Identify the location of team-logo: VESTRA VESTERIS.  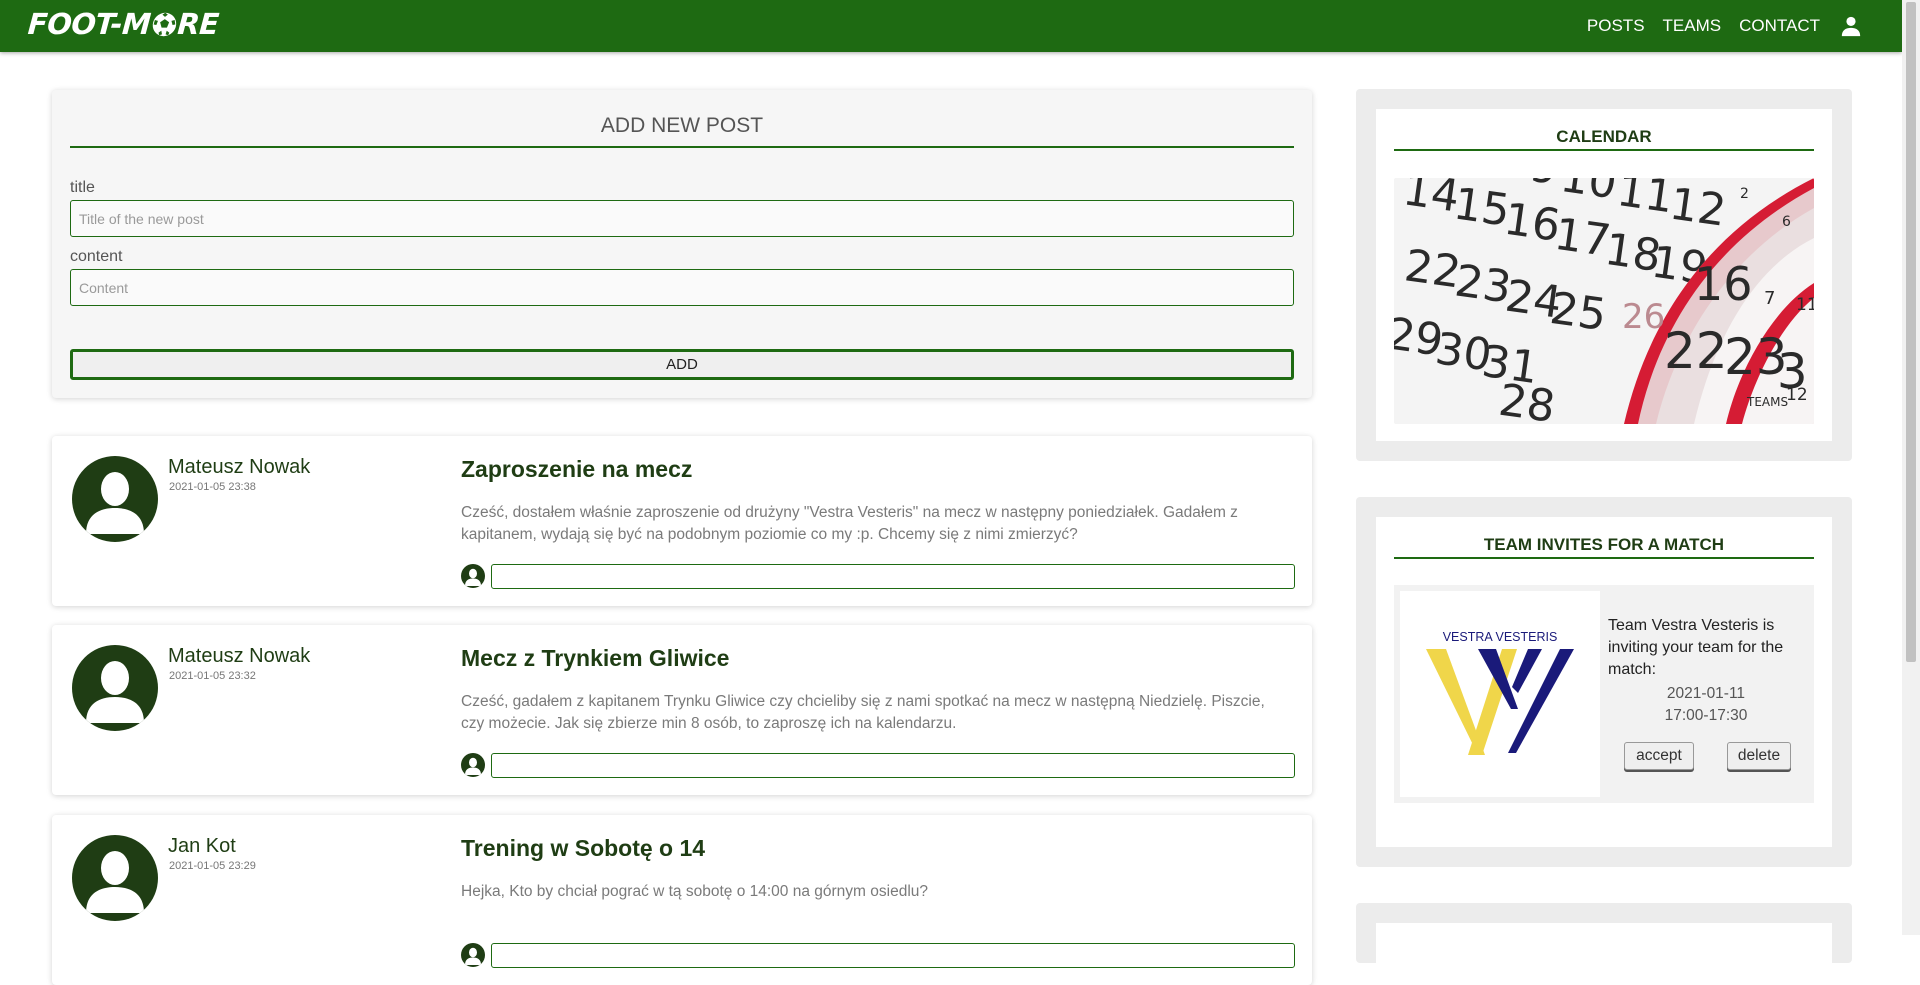
(1500, 694).